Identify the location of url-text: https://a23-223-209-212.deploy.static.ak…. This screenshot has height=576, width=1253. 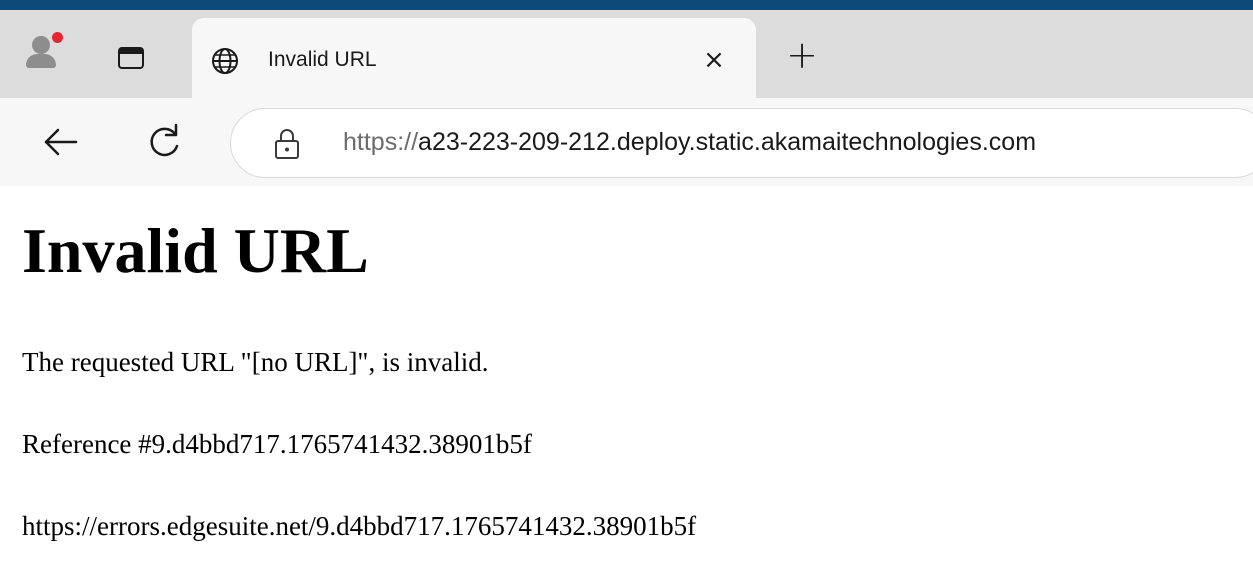
(689, 142).